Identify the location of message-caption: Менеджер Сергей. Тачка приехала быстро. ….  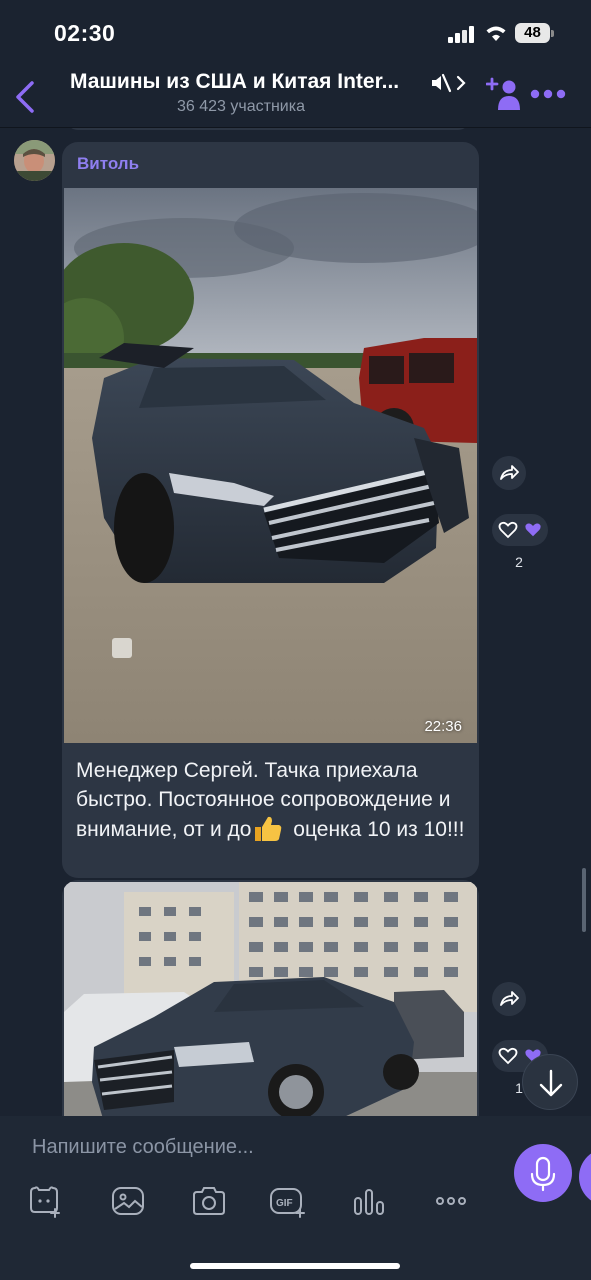
(273, 800).